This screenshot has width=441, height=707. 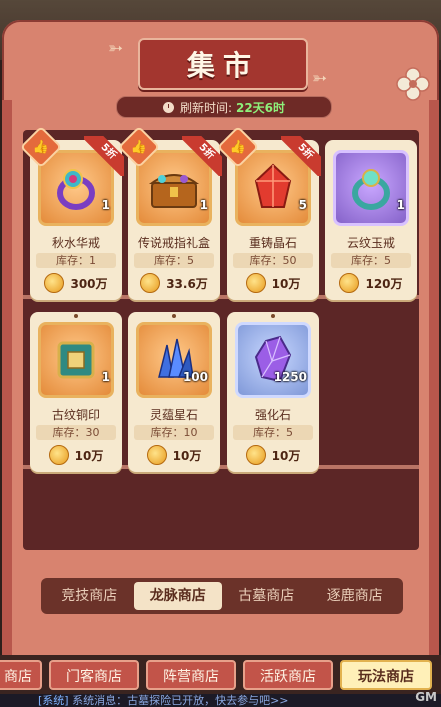 I want to click on item-name: 重铸晶石, so click(x=272, y=243).